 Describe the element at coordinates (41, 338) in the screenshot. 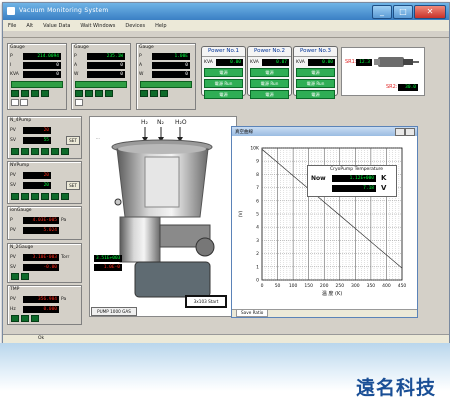

I see `status-text: Ok` at that location.